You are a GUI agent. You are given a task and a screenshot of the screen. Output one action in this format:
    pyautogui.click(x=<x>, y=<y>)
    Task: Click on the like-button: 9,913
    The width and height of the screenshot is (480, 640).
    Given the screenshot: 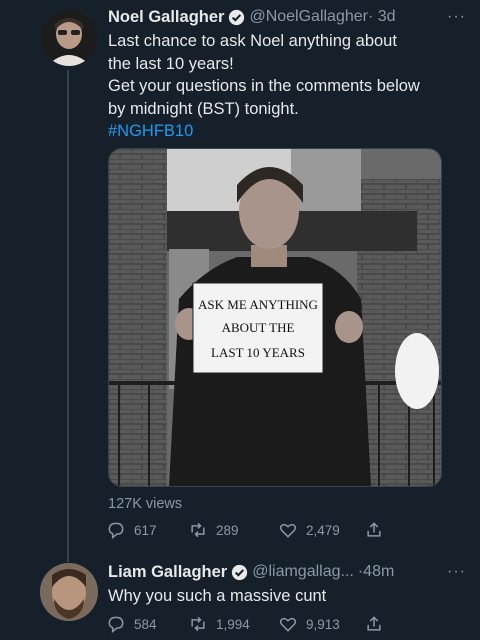 What is the action you would take?
    pyautogui.click(x=321, y=624)
    